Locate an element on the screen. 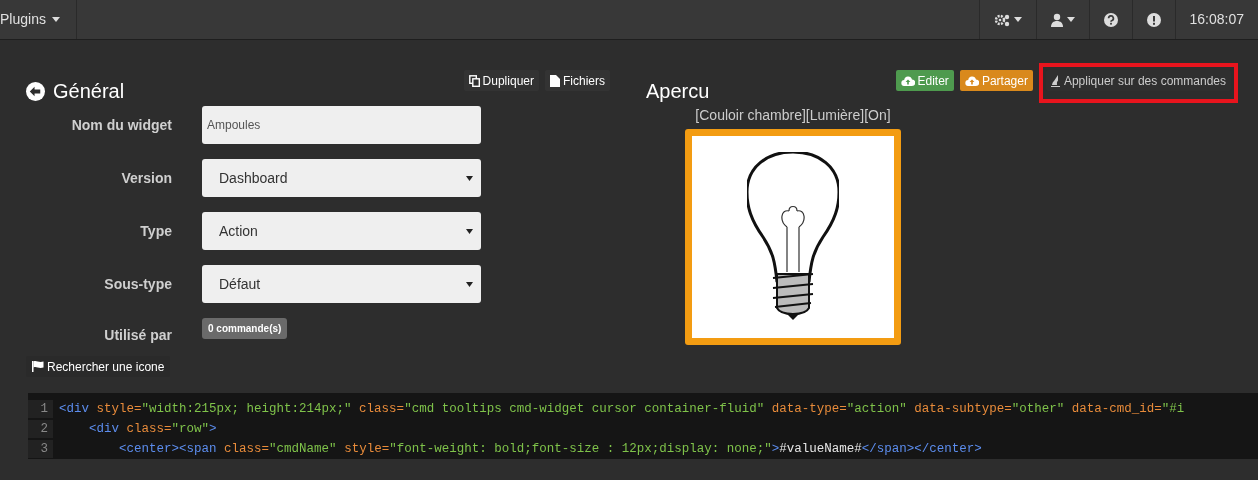  duplicate-button: Dupliquer is located at coordinates (501, 80).